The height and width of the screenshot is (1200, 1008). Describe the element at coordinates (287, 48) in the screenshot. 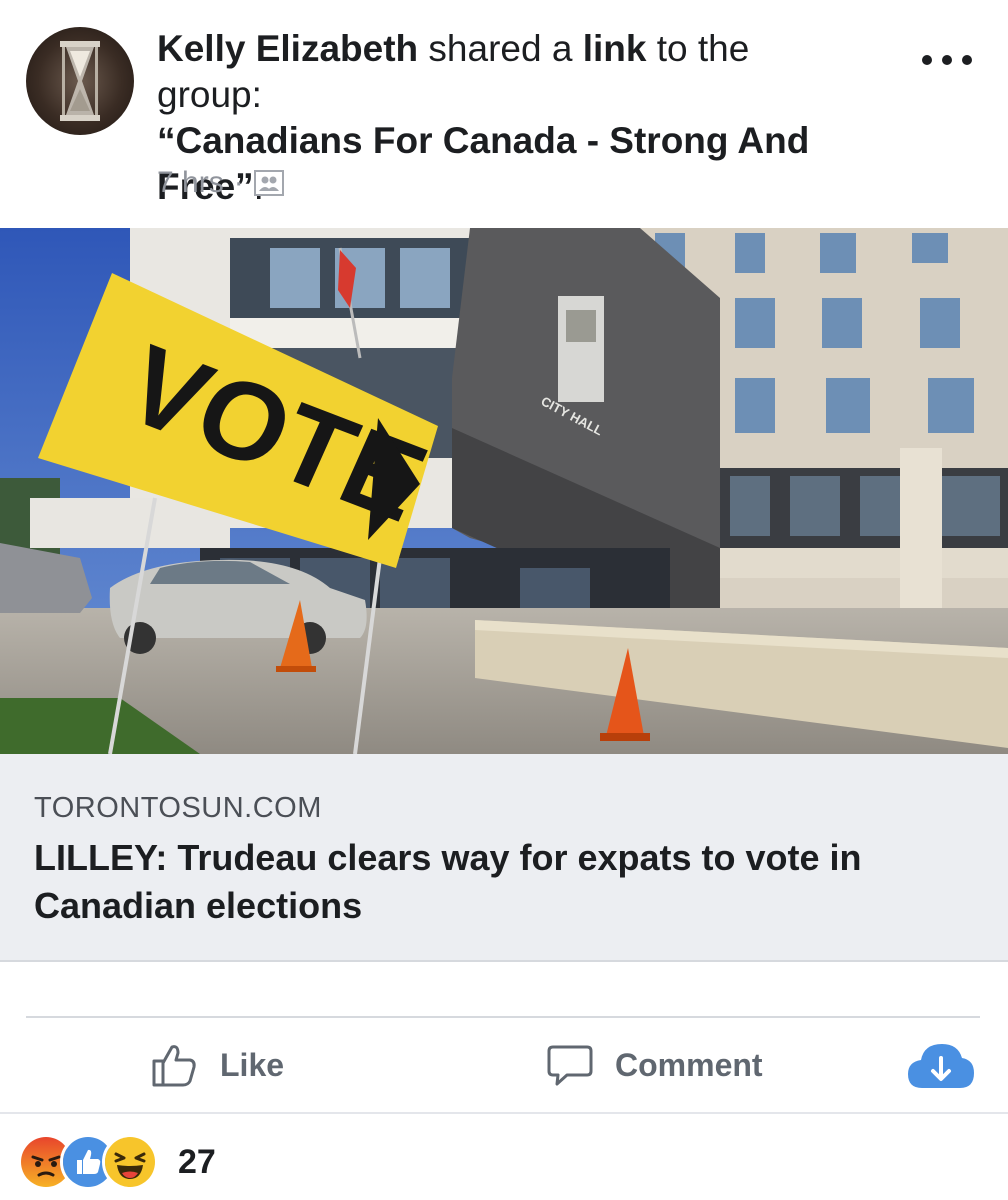

I see `author-name: Kelly Elizabeth` at that location.